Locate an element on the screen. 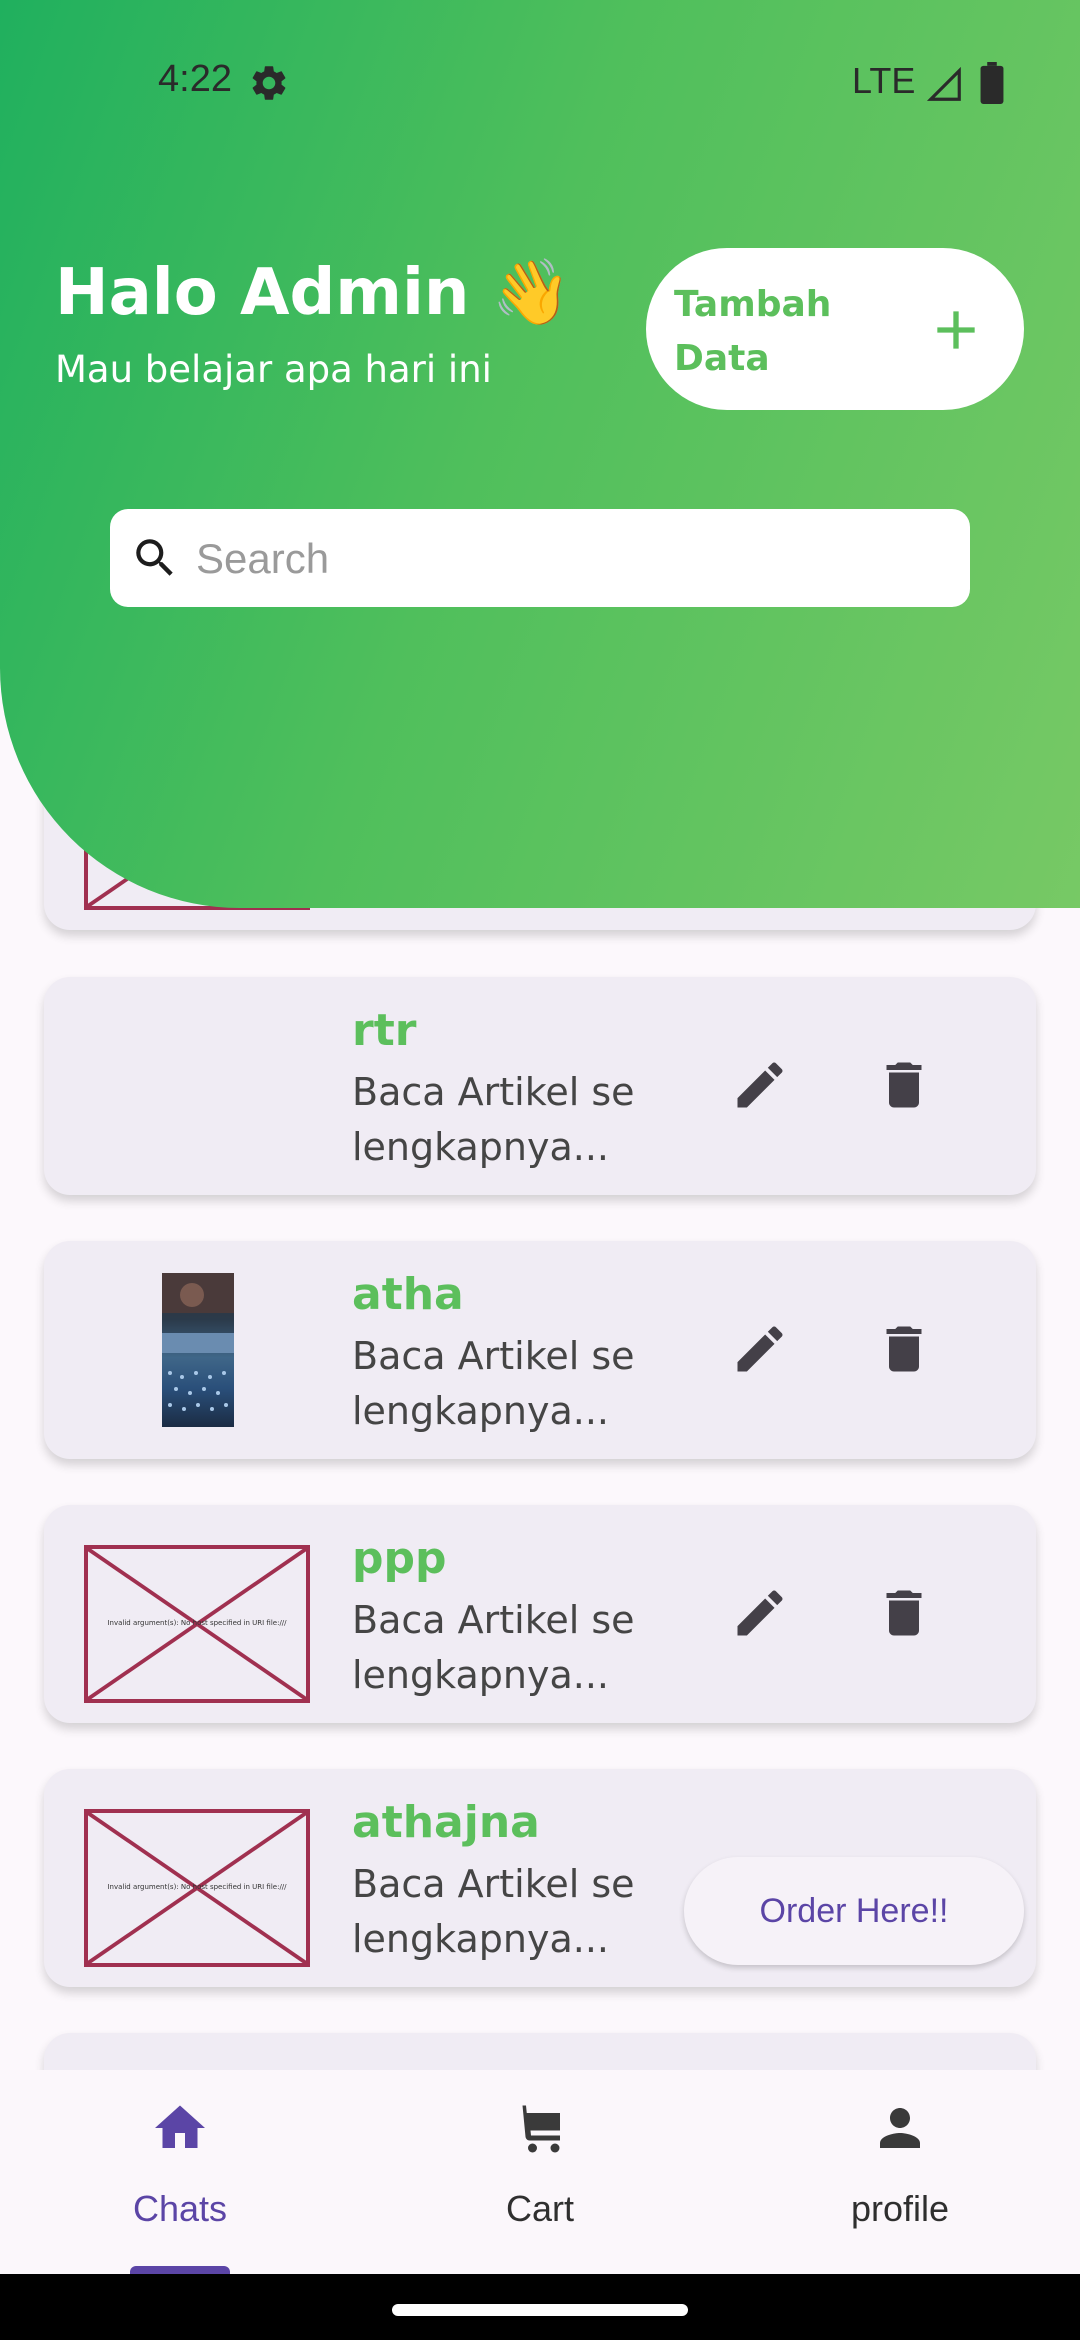  bottom-navigation: Chats Cart profile is located at coordinates (540, 2172).